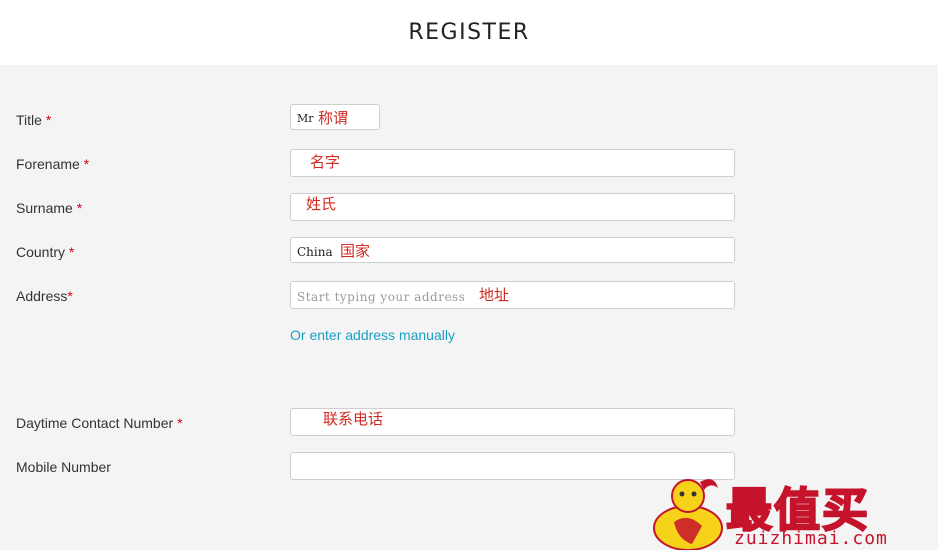  What do you see at coordinates (372, 335) in the screenshot?
I see `enter-address-manually-link: Or enter address manually` at bounding box center [372, 335].